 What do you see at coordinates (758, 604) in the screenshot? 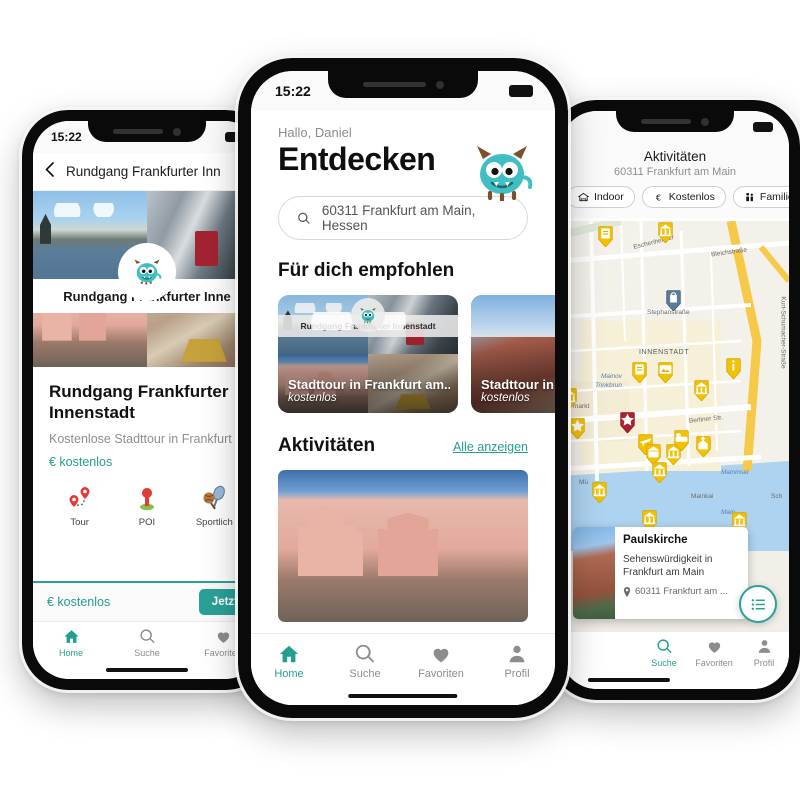
I see `list-view-button` at bounding box center [758, 604].